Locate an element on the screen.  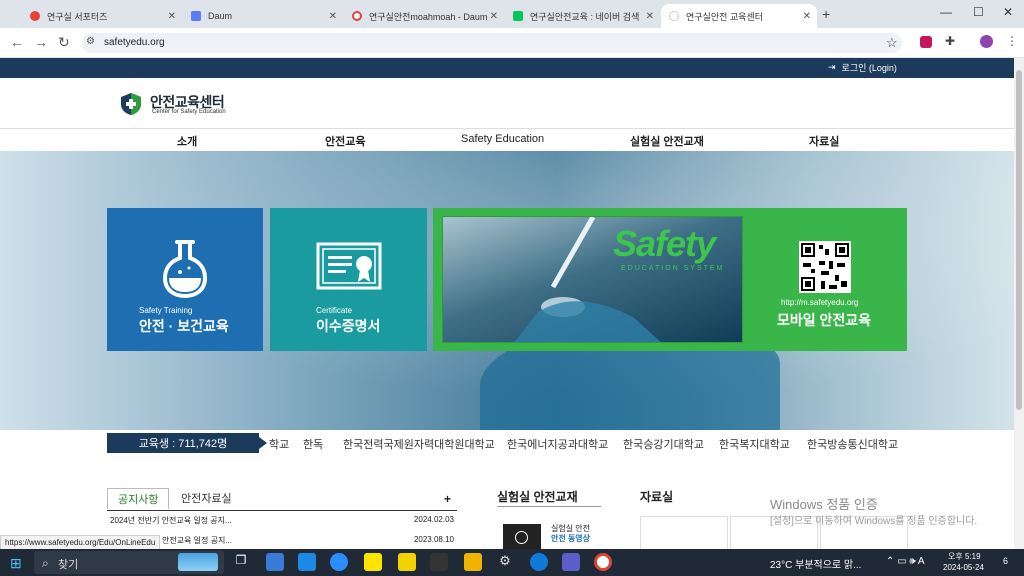
tab-4: 연구실안전교육 : 네이버 검색 ✕ is located at coordinates (582, 16).